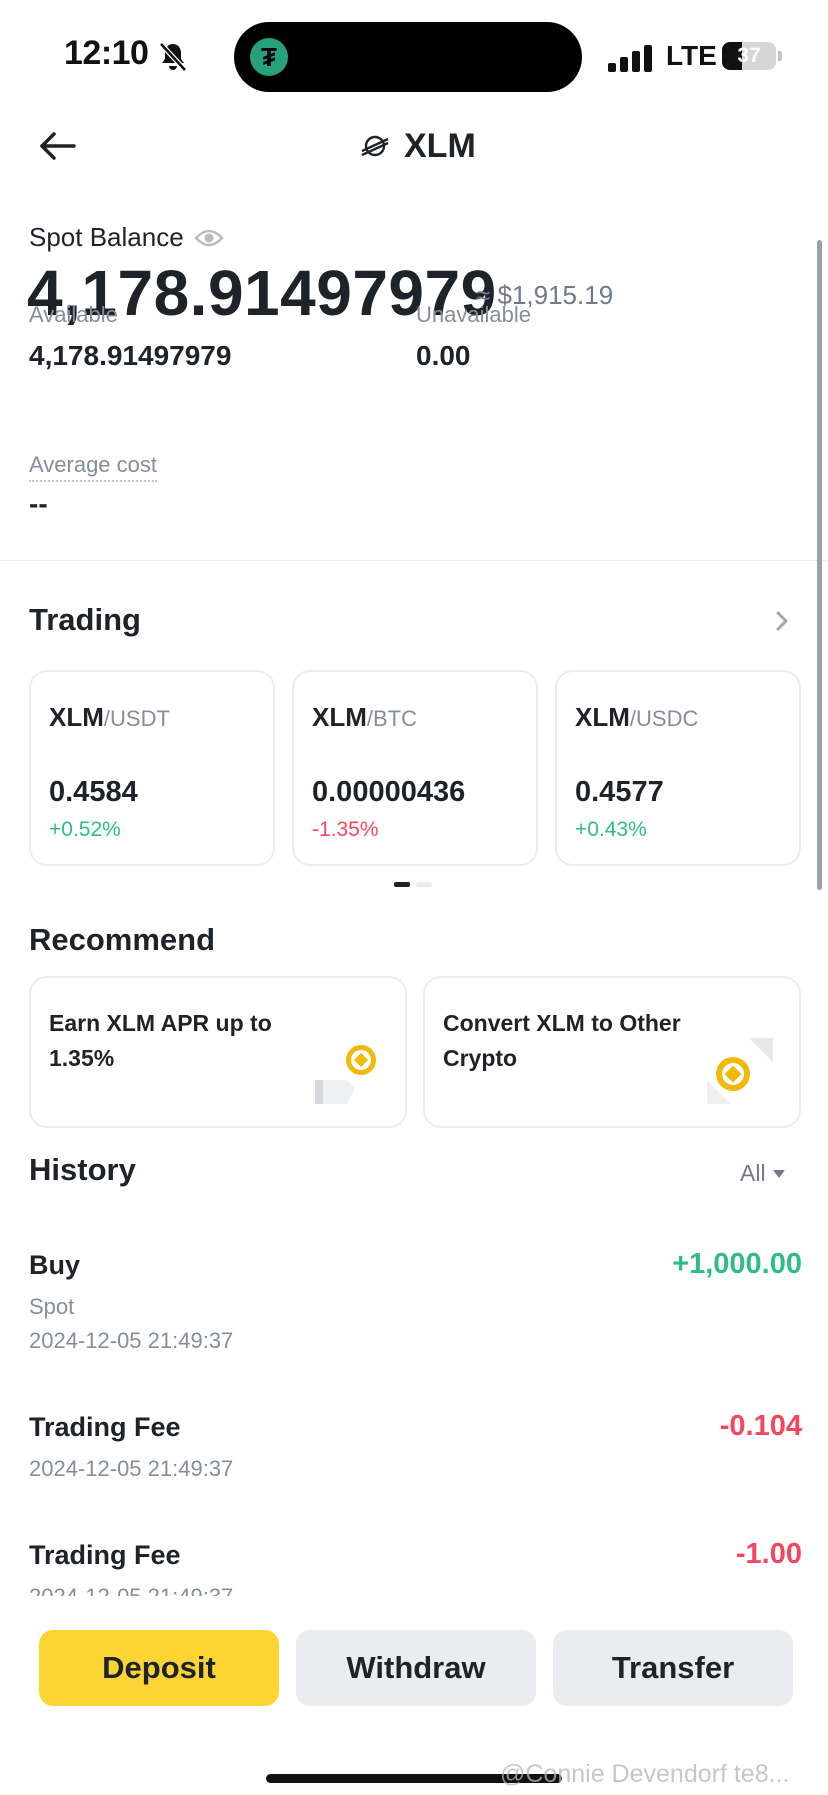 The height and width of the screenshot is (1795, 828). I want to click on carousel-indicator, so click(413, 884).